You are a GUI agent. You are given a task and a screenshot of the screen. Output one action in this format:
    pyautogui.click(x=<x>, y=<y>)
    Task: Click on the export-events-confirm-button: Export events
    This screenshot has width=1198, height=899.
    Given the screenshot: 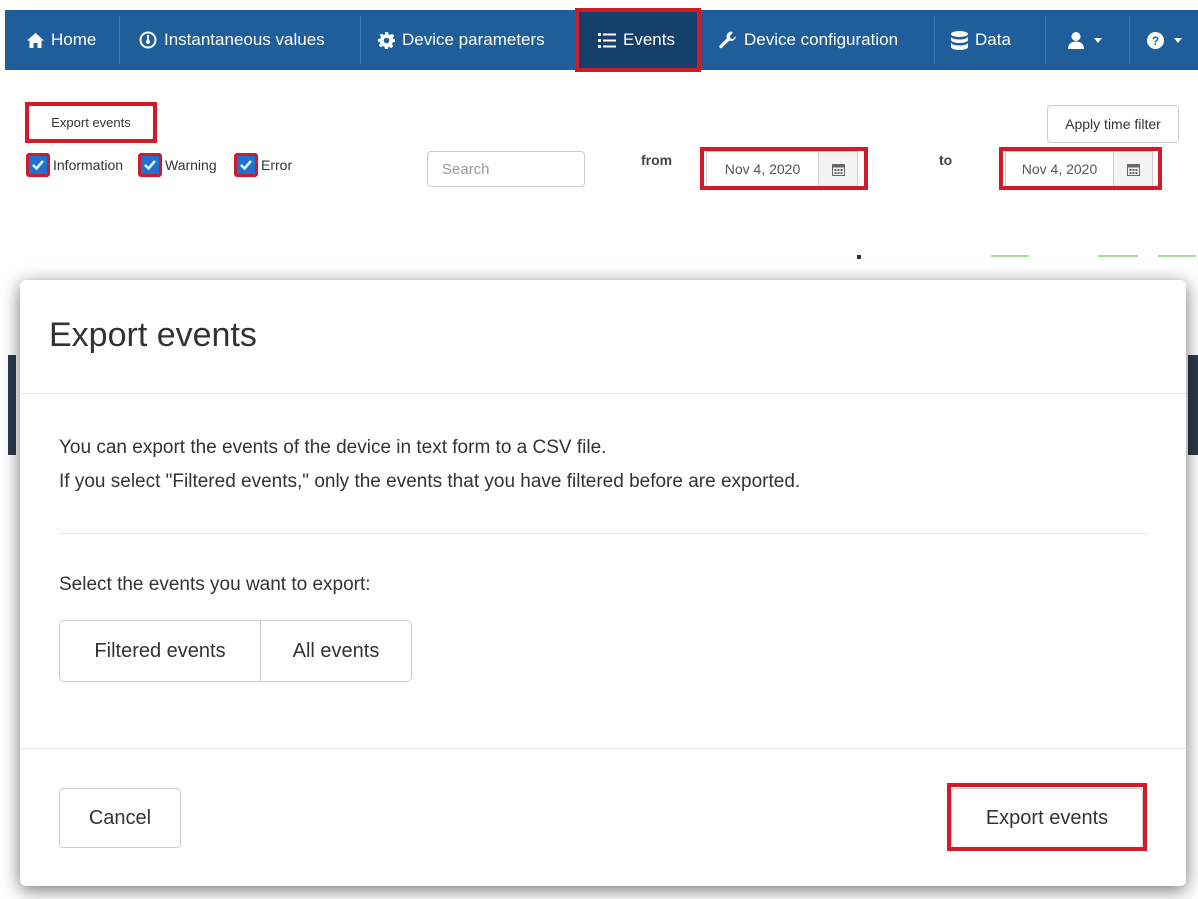 What is the action you would take?
    pyautogui.click(x=1047, y=818)
    